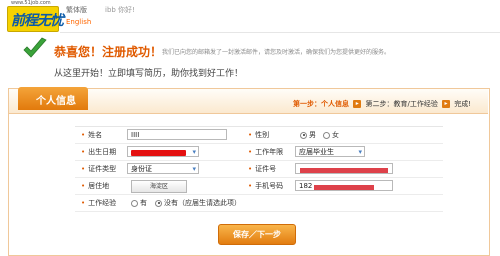 This screenshot has width=500, height=256. What do you see at coordinates (321, 104) in the screenshot?
I see `step-1: 第一步：个人信息` at bounding box center [321, 104].